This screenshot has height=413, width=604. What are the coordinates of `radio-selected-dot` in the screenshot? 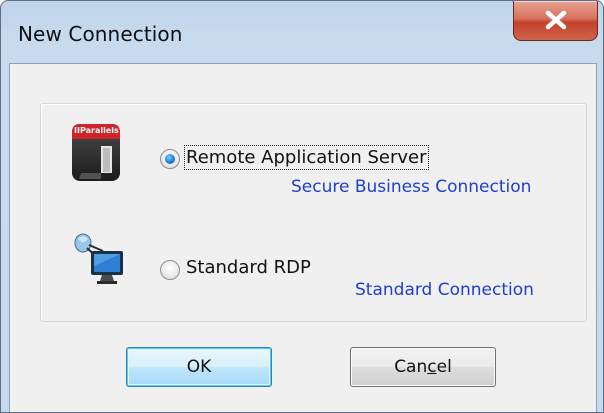 It's located at (170, 159).